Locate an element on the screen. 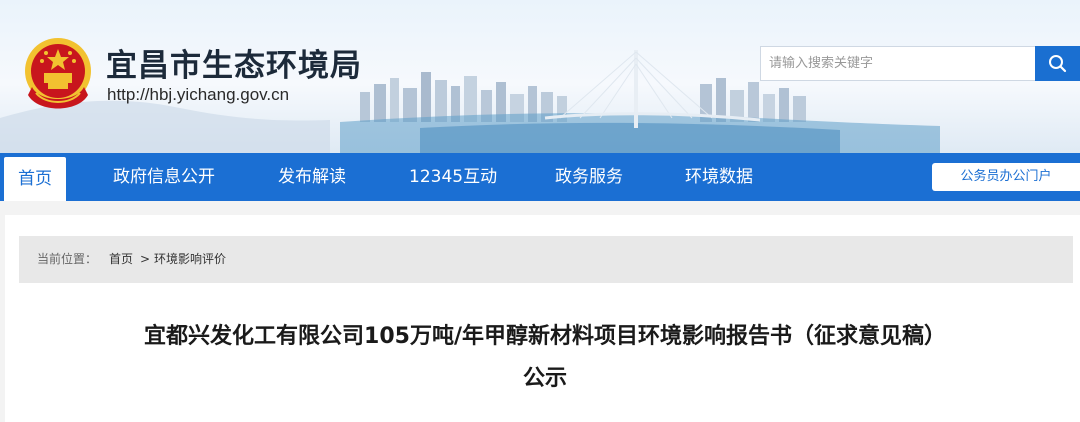  site-title: 宜昌市生态环境局 is located at coordinates (234, 62).